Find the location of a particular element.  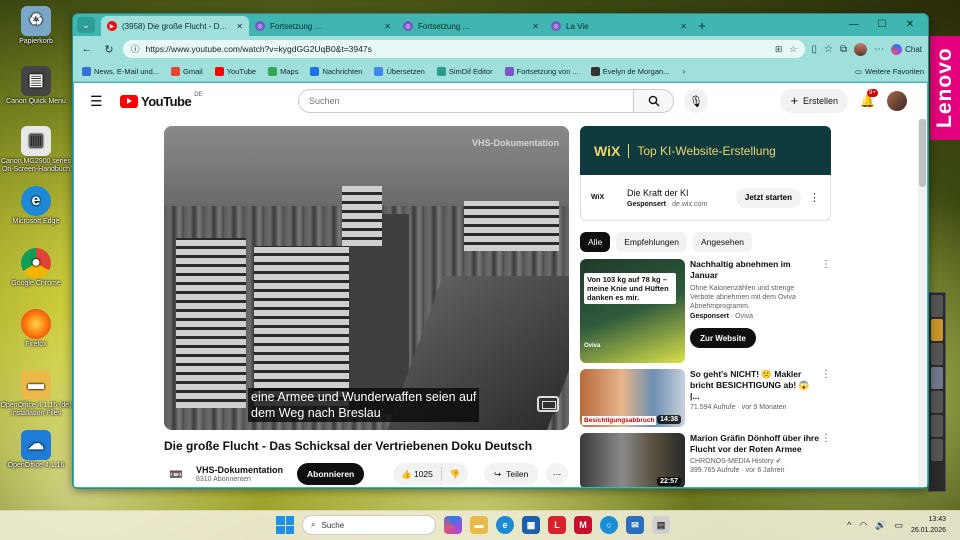

collections-icon: ⧉ is located at coordinates (843, 49).